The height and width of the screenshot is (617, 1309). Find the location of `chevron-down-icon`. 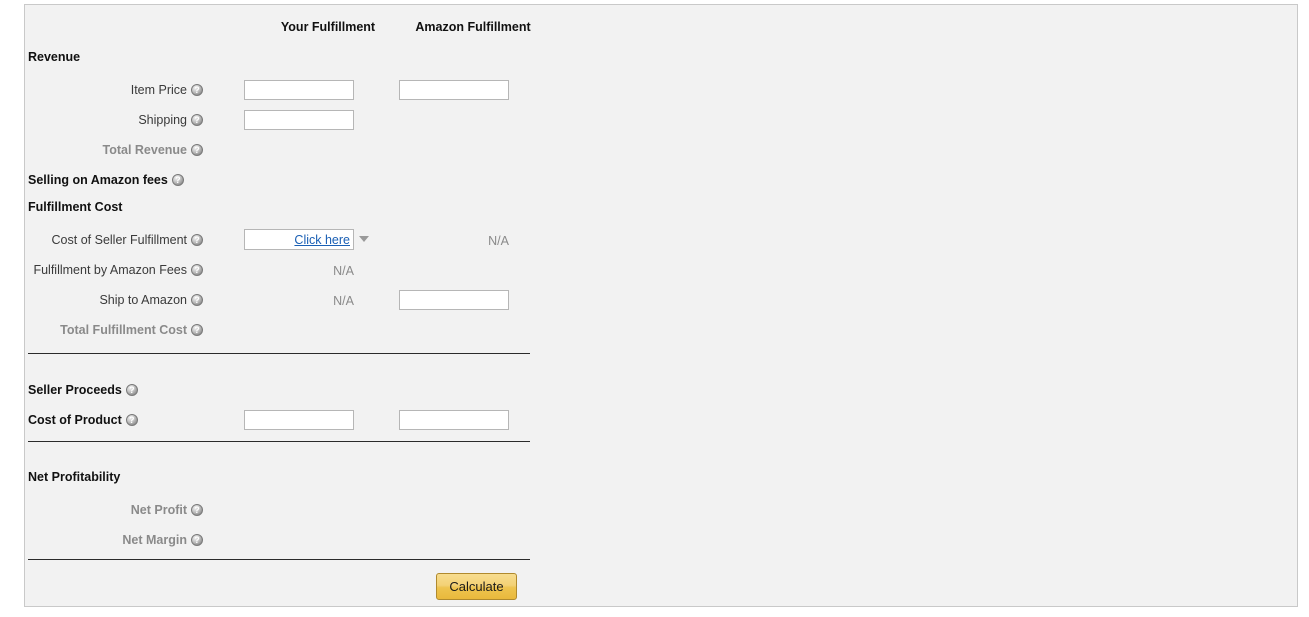

chevron-down-icon is located at coordinates (364, 239).